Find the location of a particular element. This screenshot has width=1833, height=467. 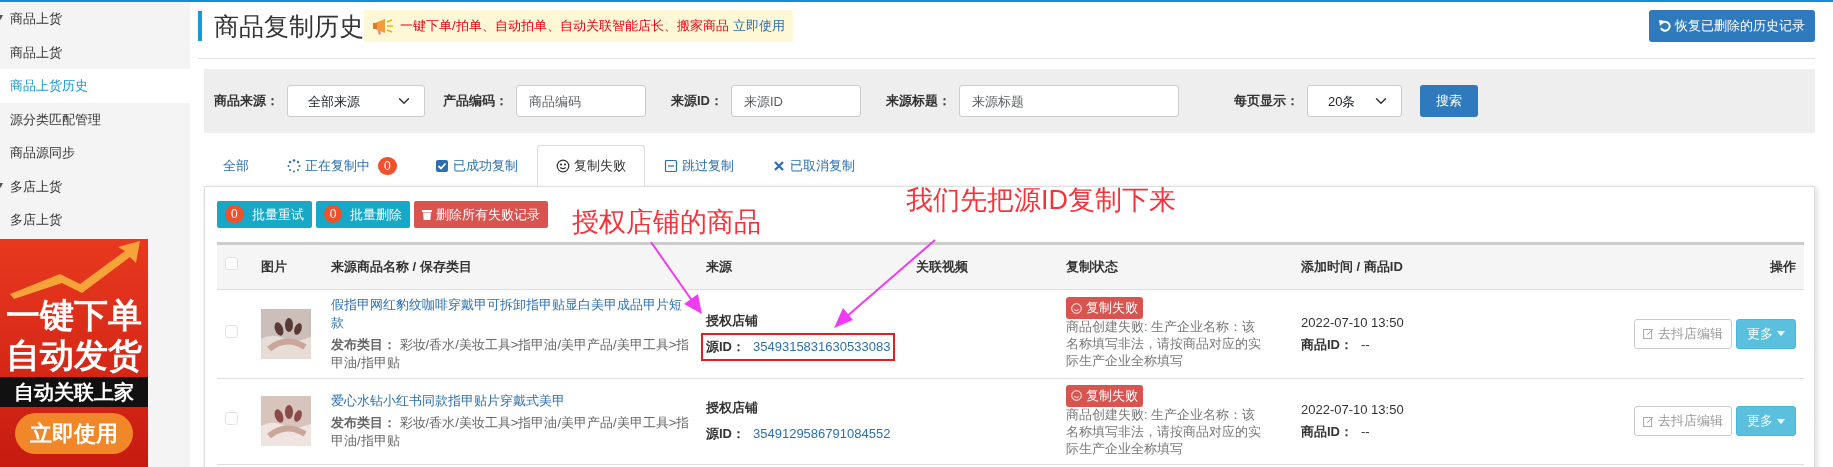

sidebar-item: 商品源同步 is located at coordinates (95, 153).